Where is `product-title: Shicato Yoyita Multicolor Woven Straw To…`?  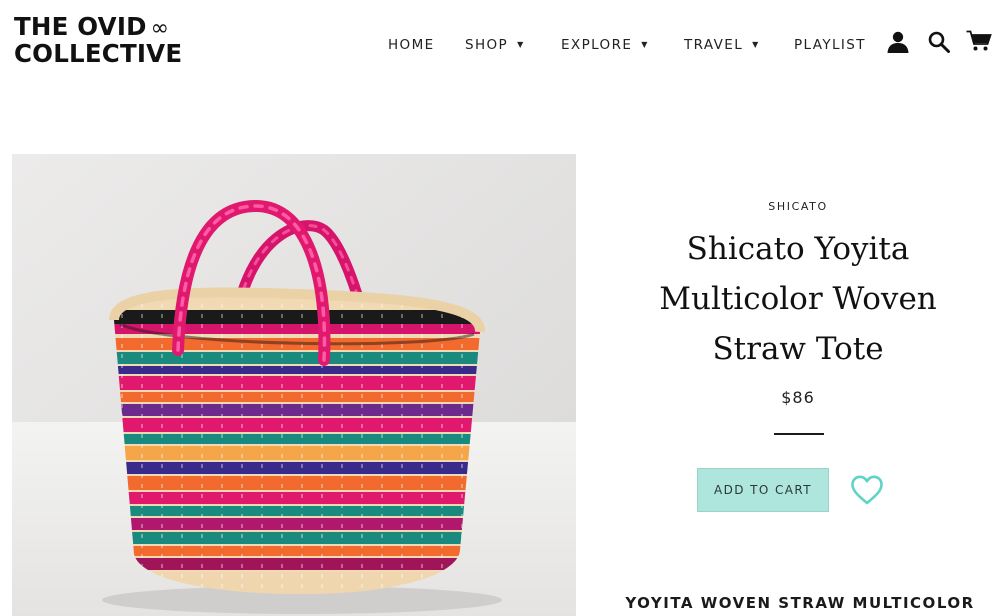 product-title: Shicato Yoyita Multicolor Woven Straw To… is located at coordinates (798, 299).